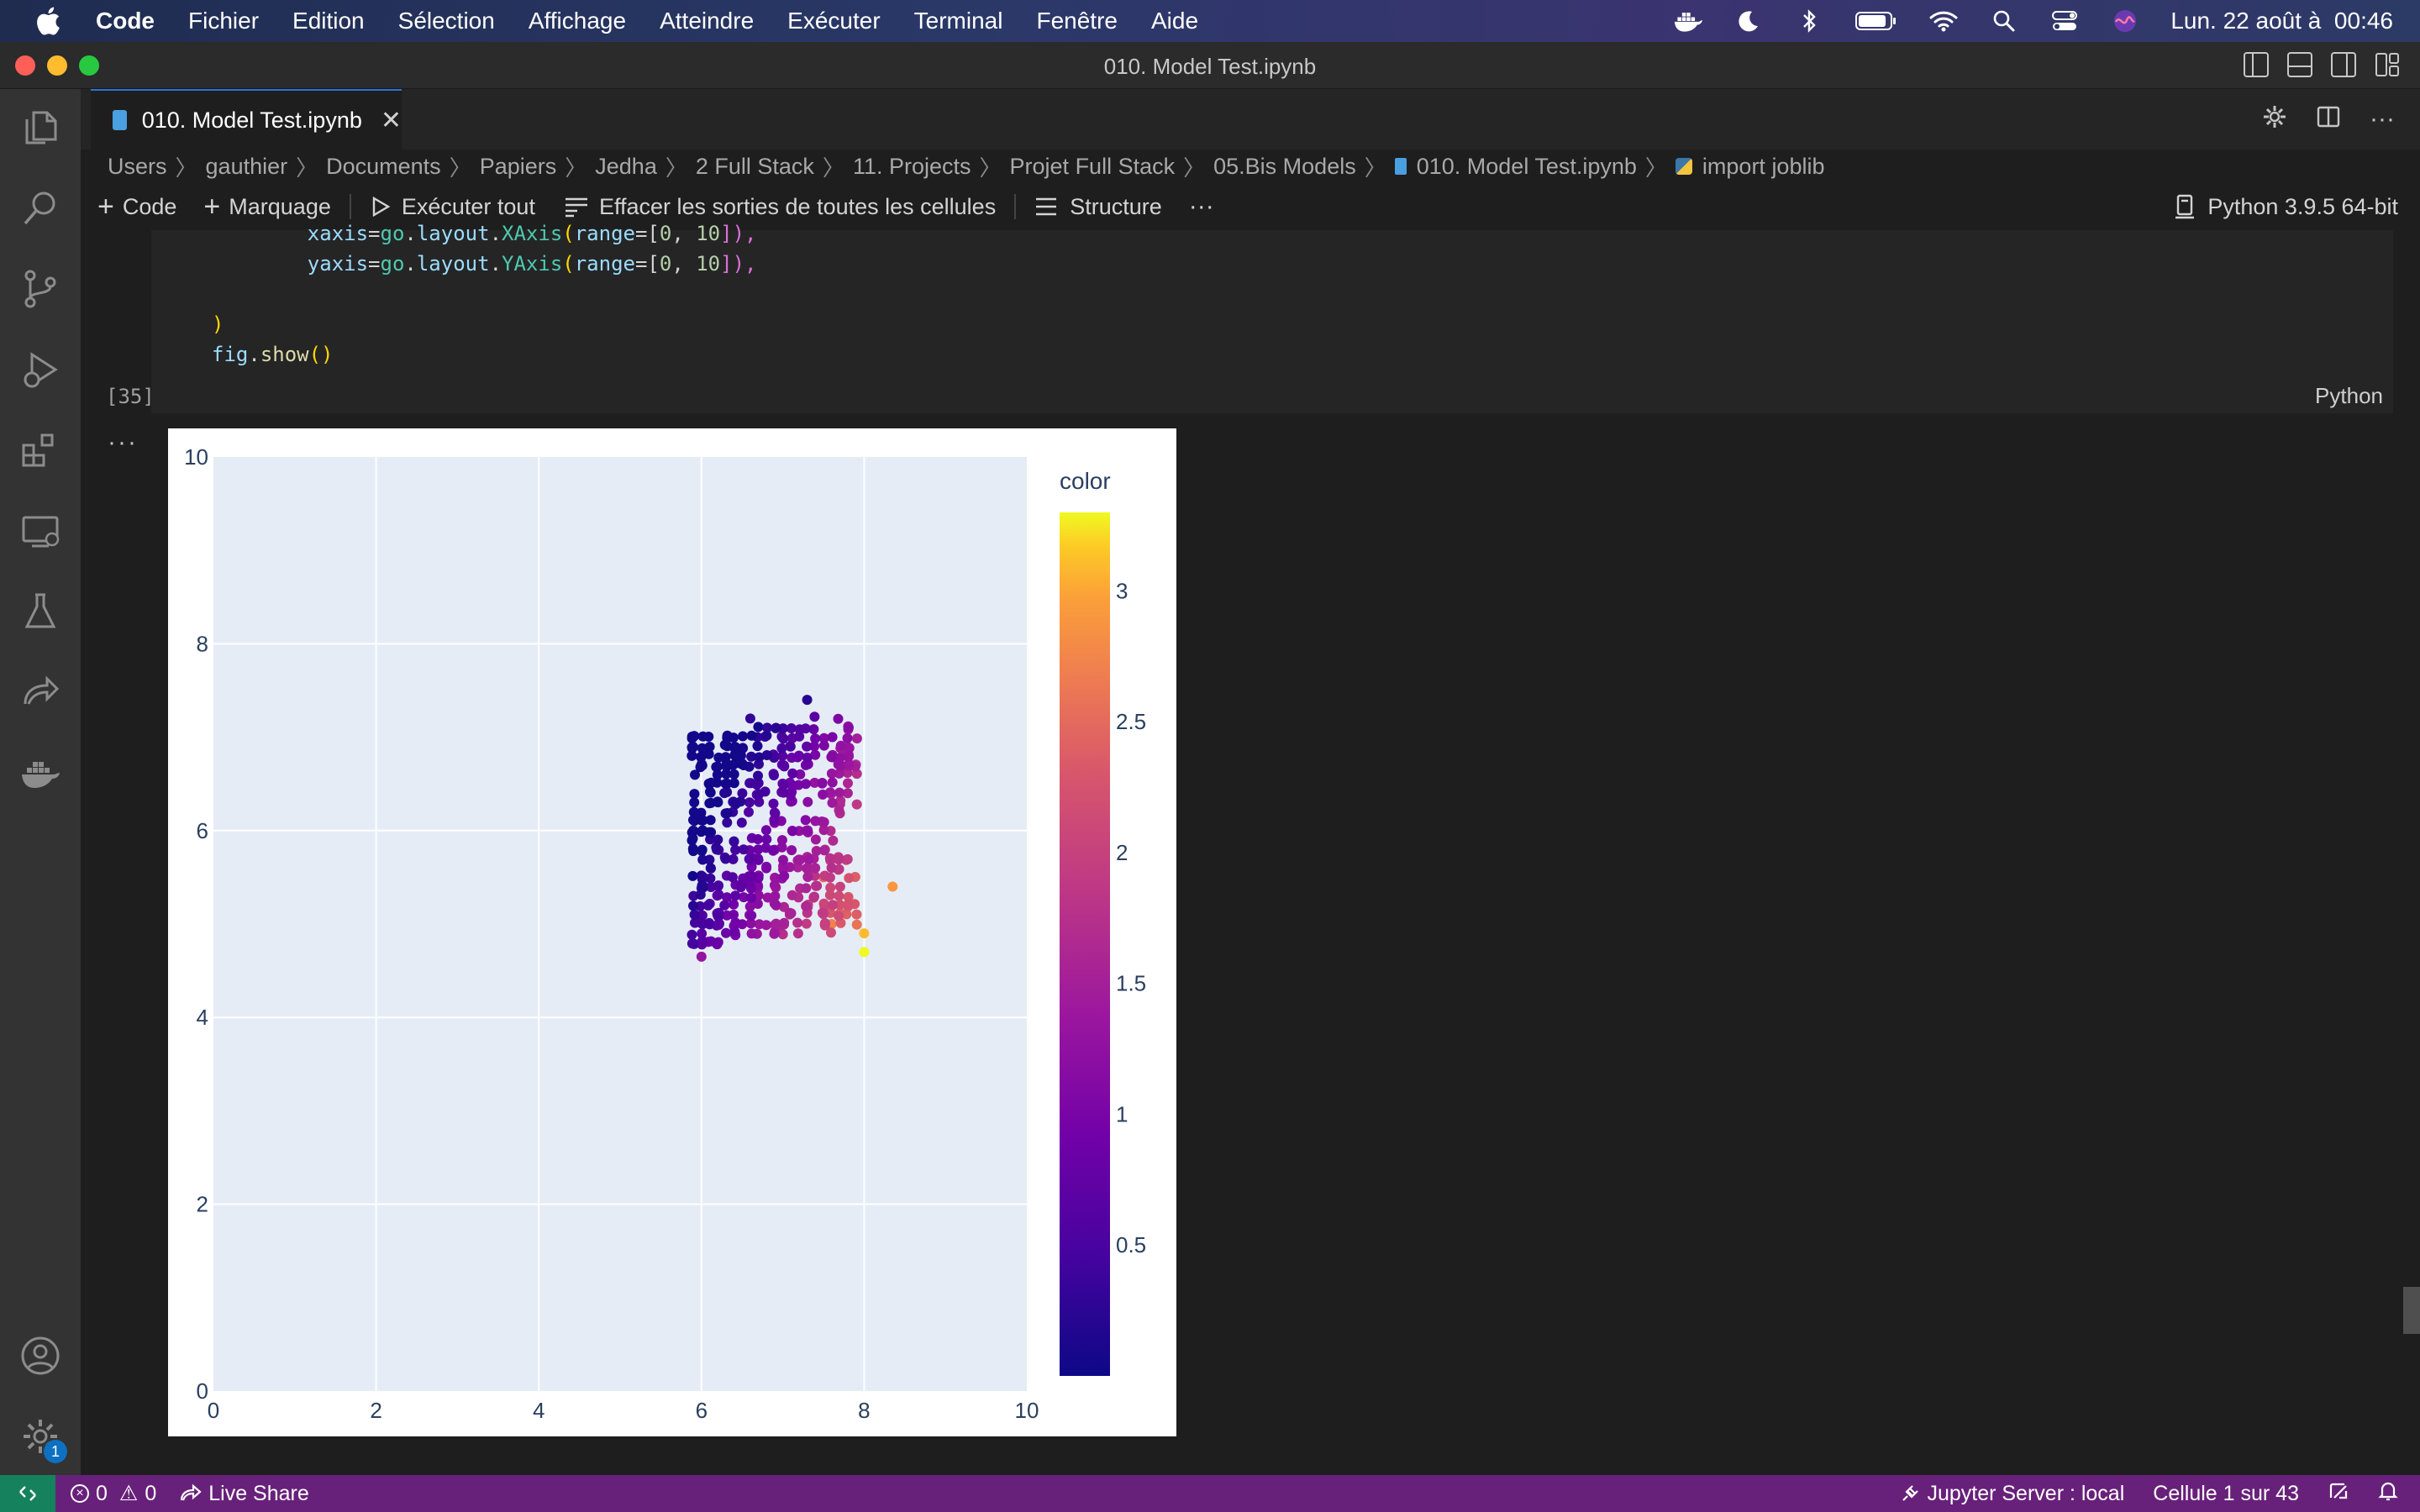  What do you see at coordinates (1688, 21) in the screenshot?
I see `docker-icon` at bounding box center [1688, 21].